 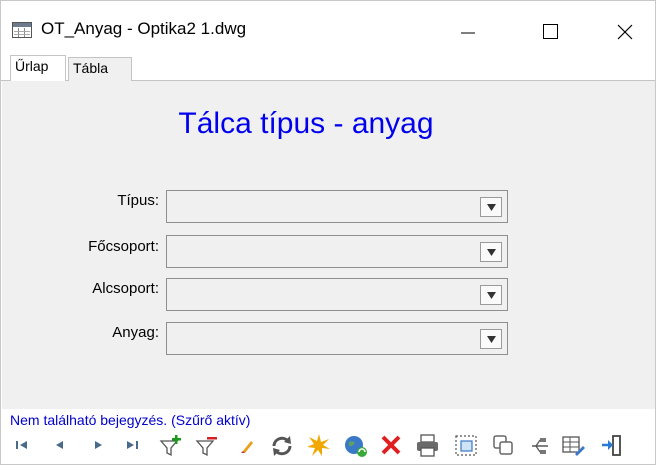 I want to click on form-heading: Tálca típus - anyag, so click(x=306, y=123).